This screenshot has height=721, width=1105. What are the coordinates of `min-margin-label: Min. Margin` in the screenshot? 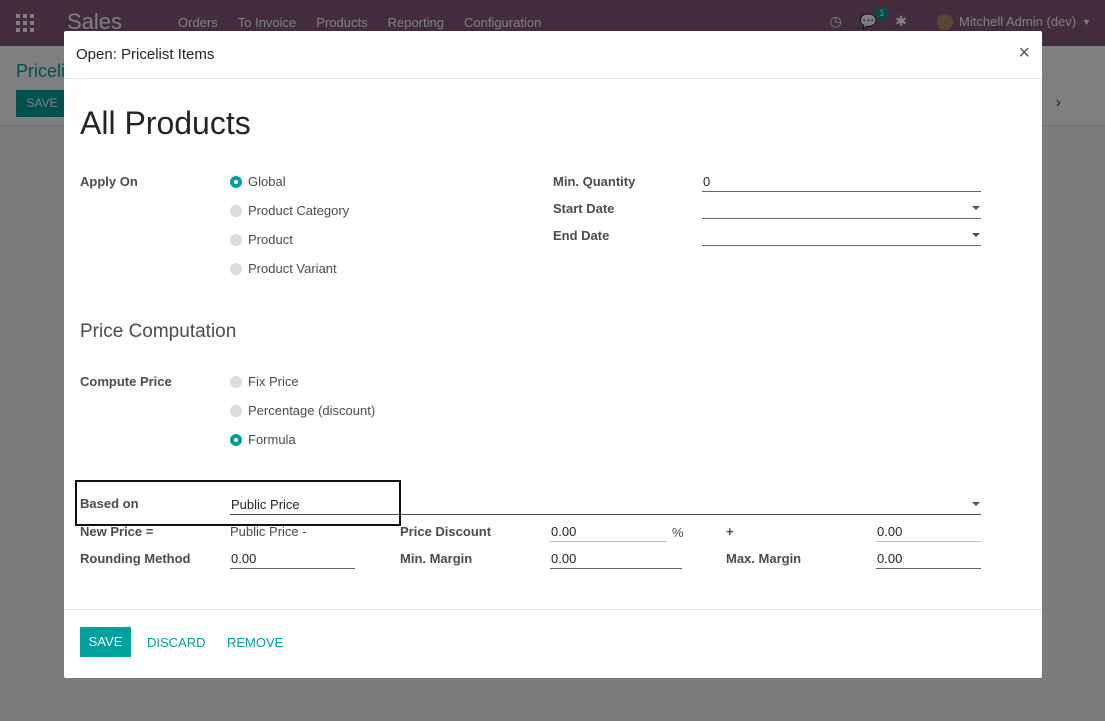 It's located at (436, 558).